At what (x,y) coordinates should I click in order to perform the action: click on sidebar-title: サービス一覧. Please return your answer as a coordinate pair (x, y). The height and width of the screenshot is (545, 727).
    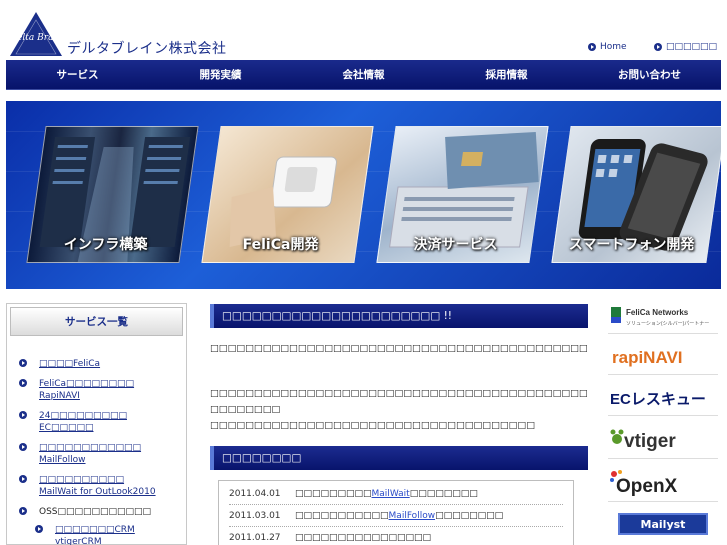
    Looking at the image, I should click on (96, 321).